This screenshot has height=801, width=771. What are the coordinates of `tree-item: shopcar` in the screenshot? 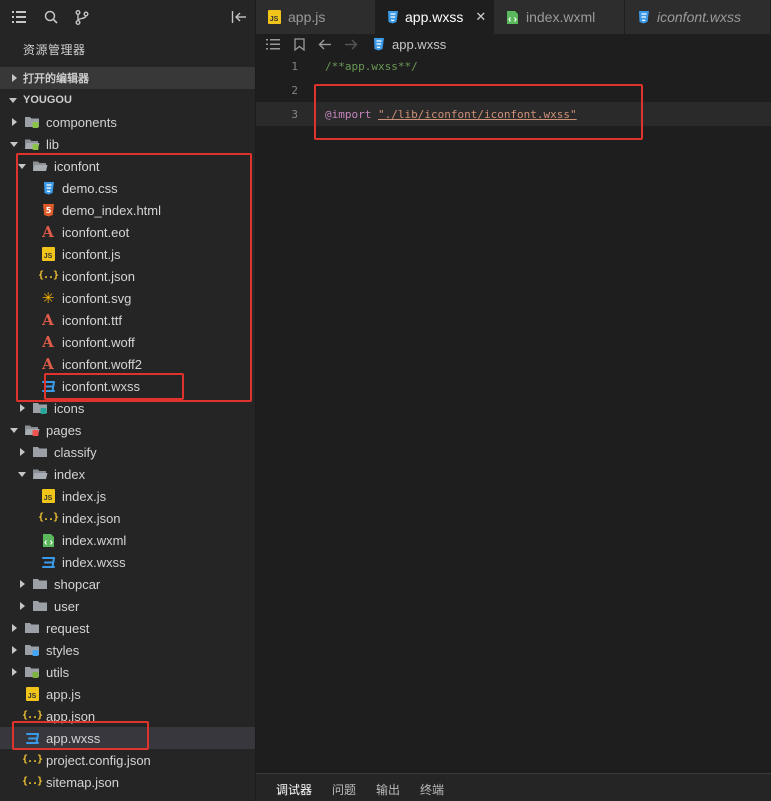 It's located at (127, 584).